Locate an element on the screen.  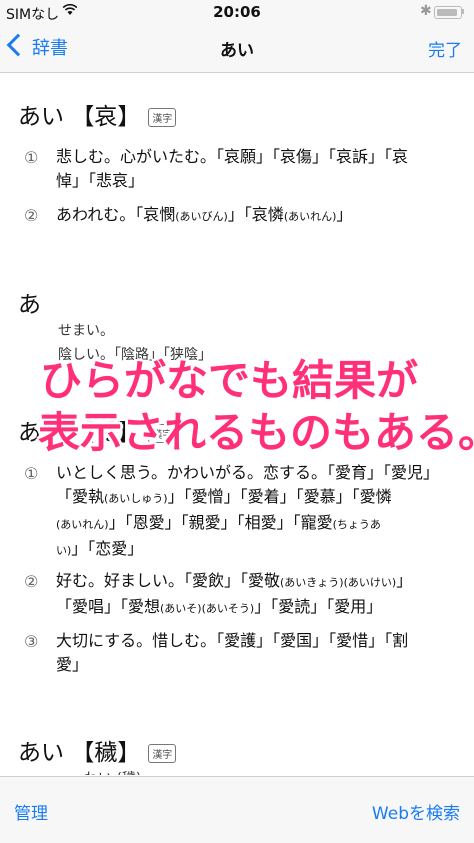
annotation-line-1: ひらがなでも結果が is located at coordinates (229, 380).